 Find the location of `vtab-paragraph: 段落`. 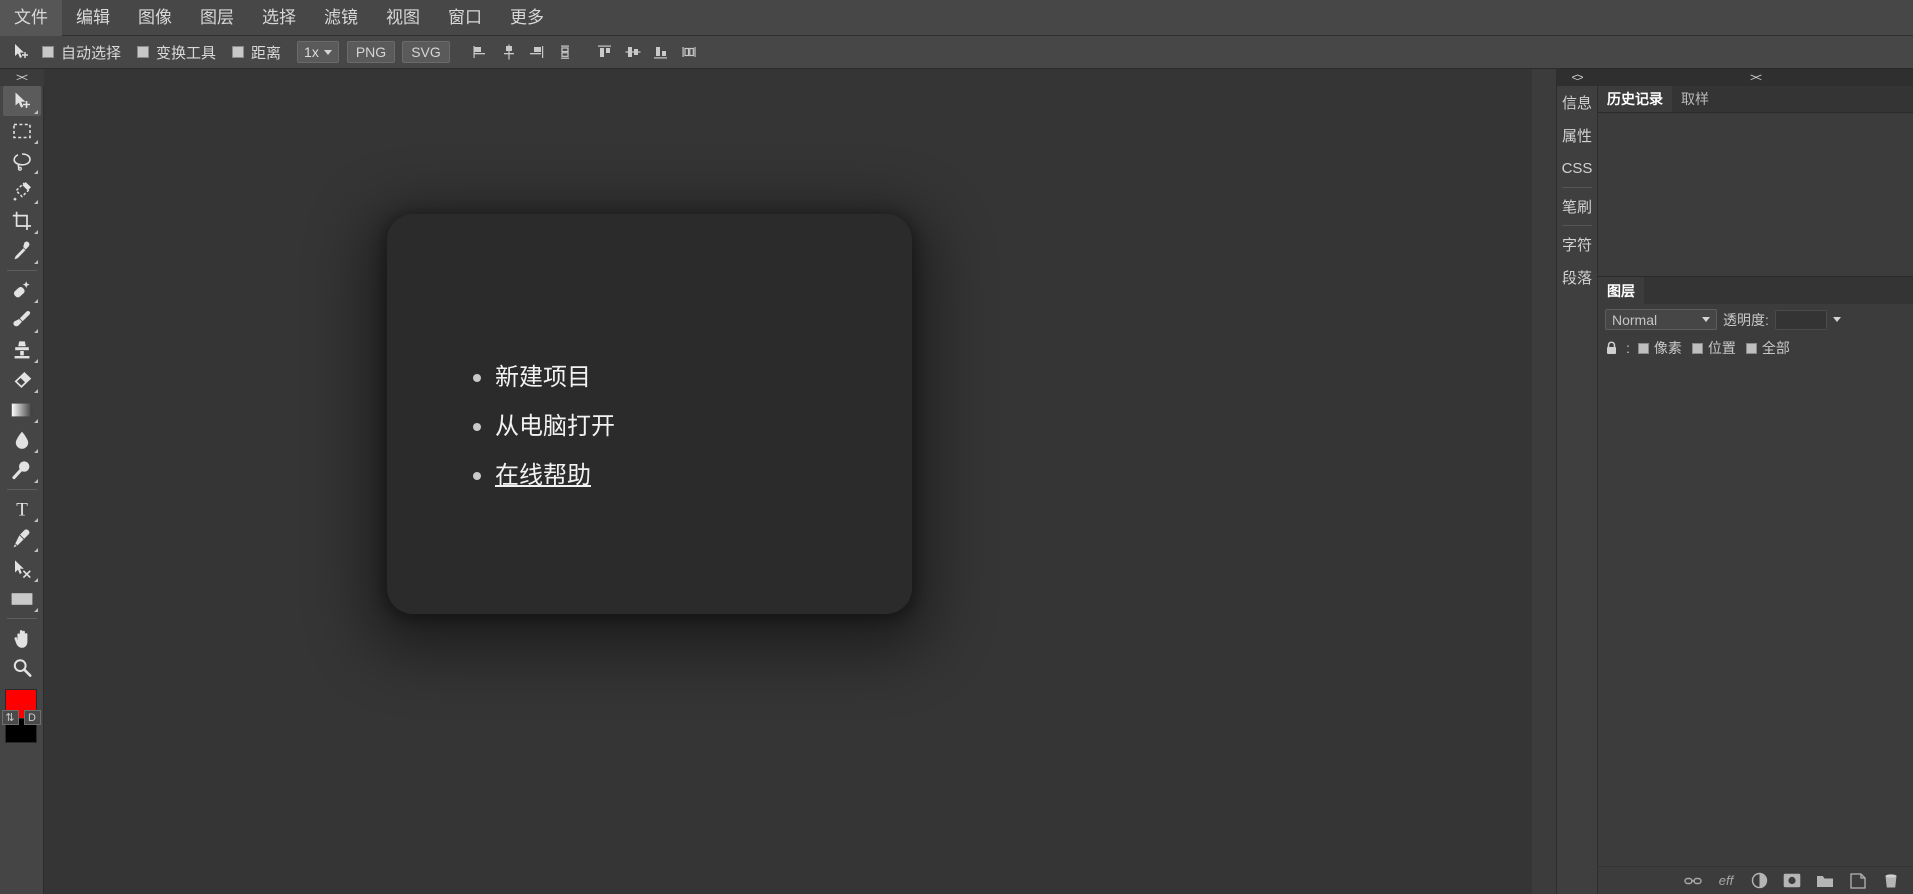

vtab-paragraph: 段落 is located at coordinates (1577, 277).